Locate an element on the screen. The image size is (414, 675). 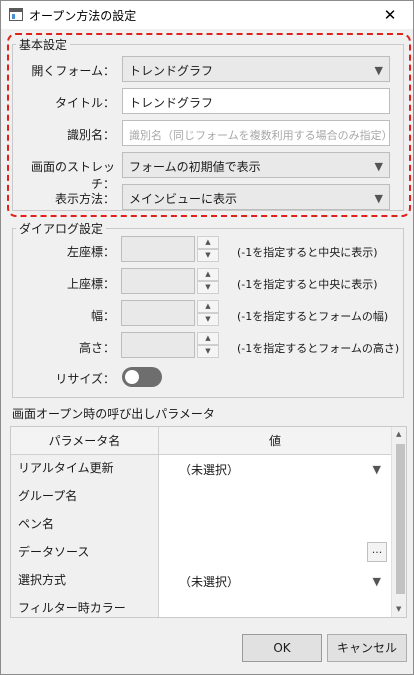
scrollbar-thumb is located at coordinates (400, 519).